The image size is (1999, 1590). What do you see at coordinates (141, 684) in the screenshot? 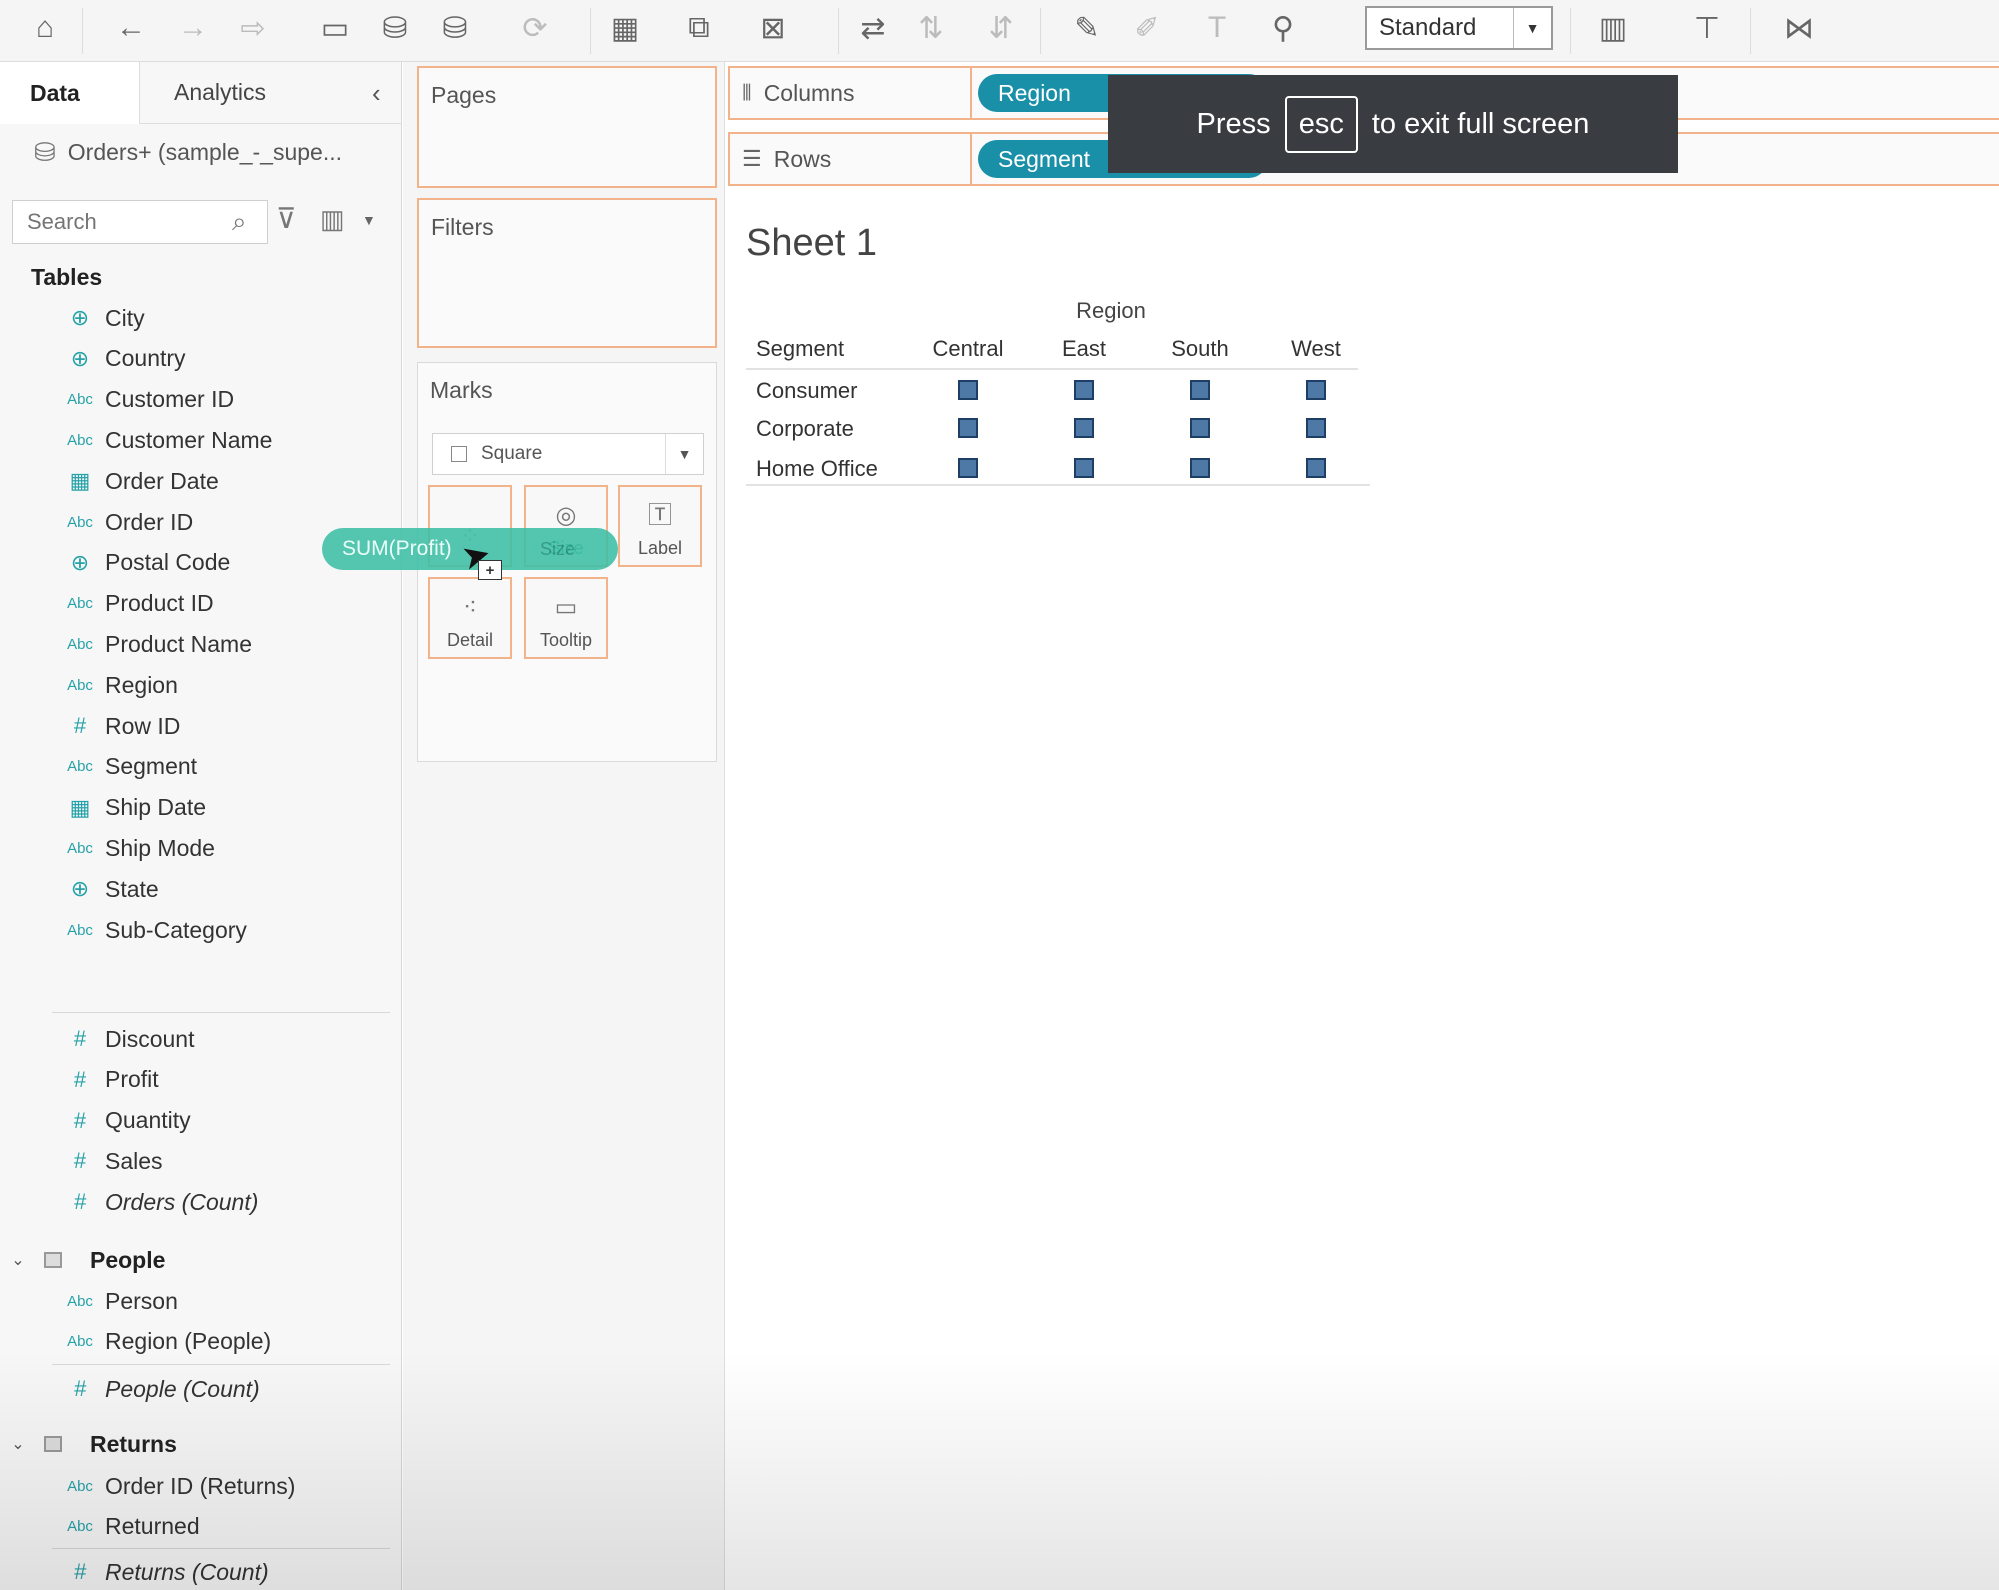
I see `field-label: Region` at bounding box center [141, 684].